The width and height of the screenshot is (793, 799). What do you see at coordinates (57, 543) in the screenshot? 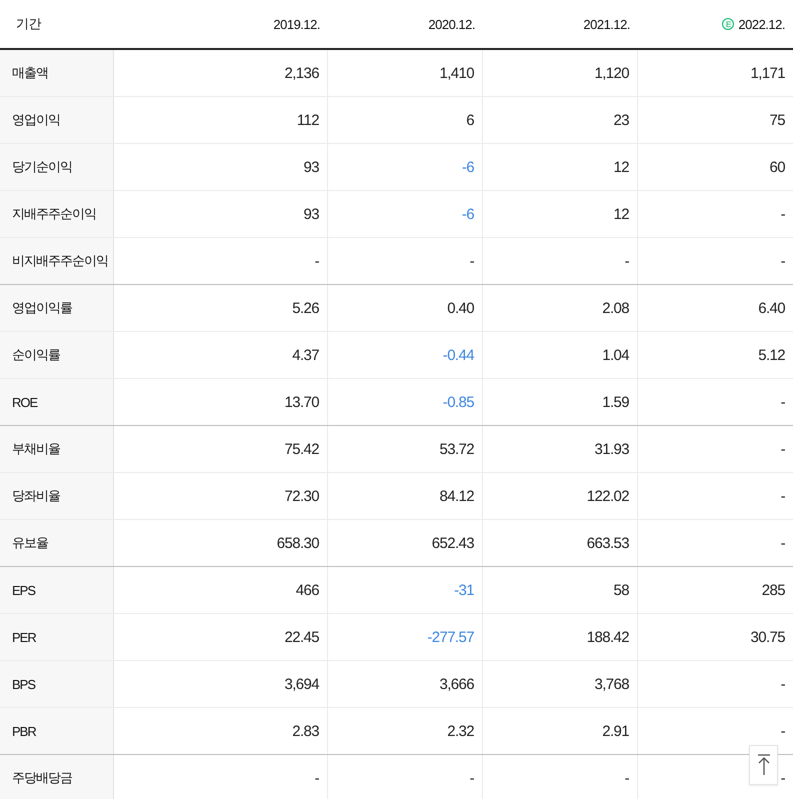
I see `row-label: 유보율` at bounding box center [57, 543].